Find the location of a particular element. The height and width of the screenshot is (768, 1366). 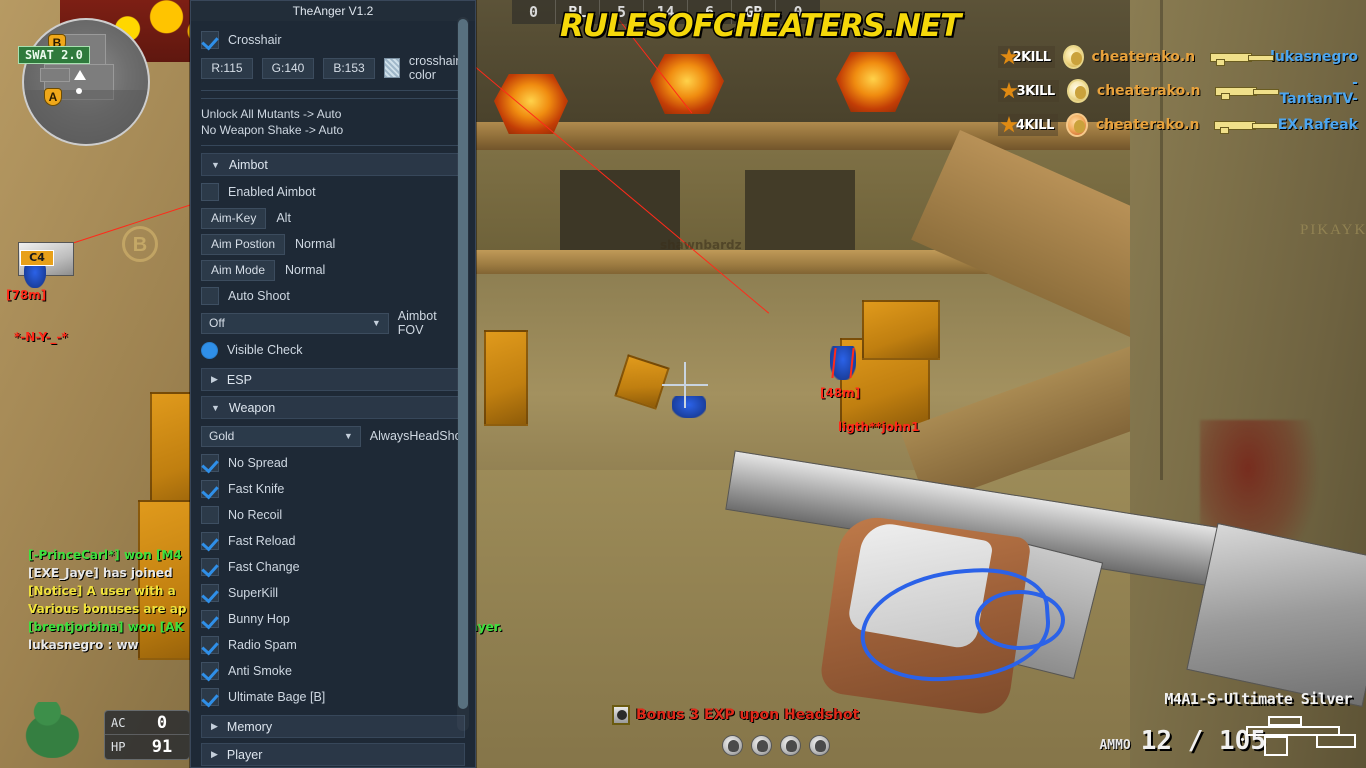

option-label: Visible Check is located at coordinates (265, 350).